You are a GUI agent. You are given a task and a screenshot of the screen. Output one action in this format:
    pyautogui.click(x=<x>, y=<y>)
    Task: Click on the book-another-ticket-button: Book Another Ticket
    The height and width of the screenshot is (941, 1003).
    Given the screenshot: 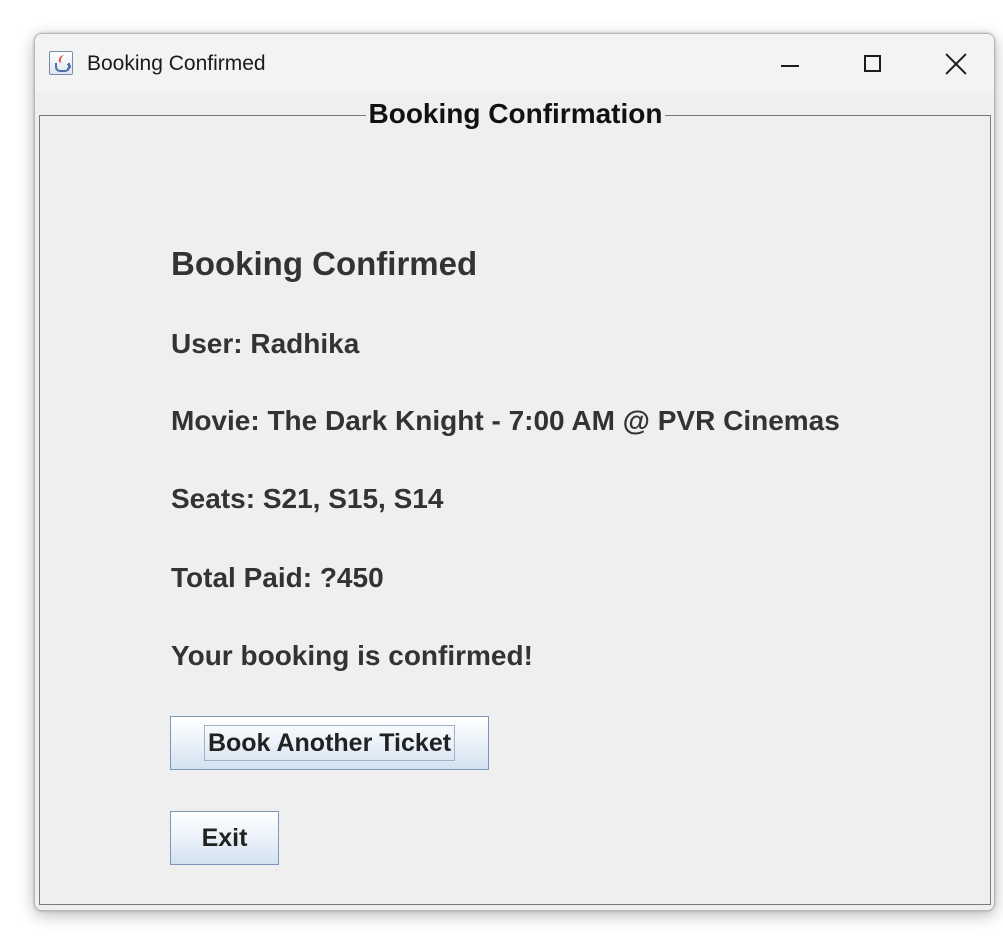 What is the action you would take?
    pyautogui.click(x=329, y=743)
    